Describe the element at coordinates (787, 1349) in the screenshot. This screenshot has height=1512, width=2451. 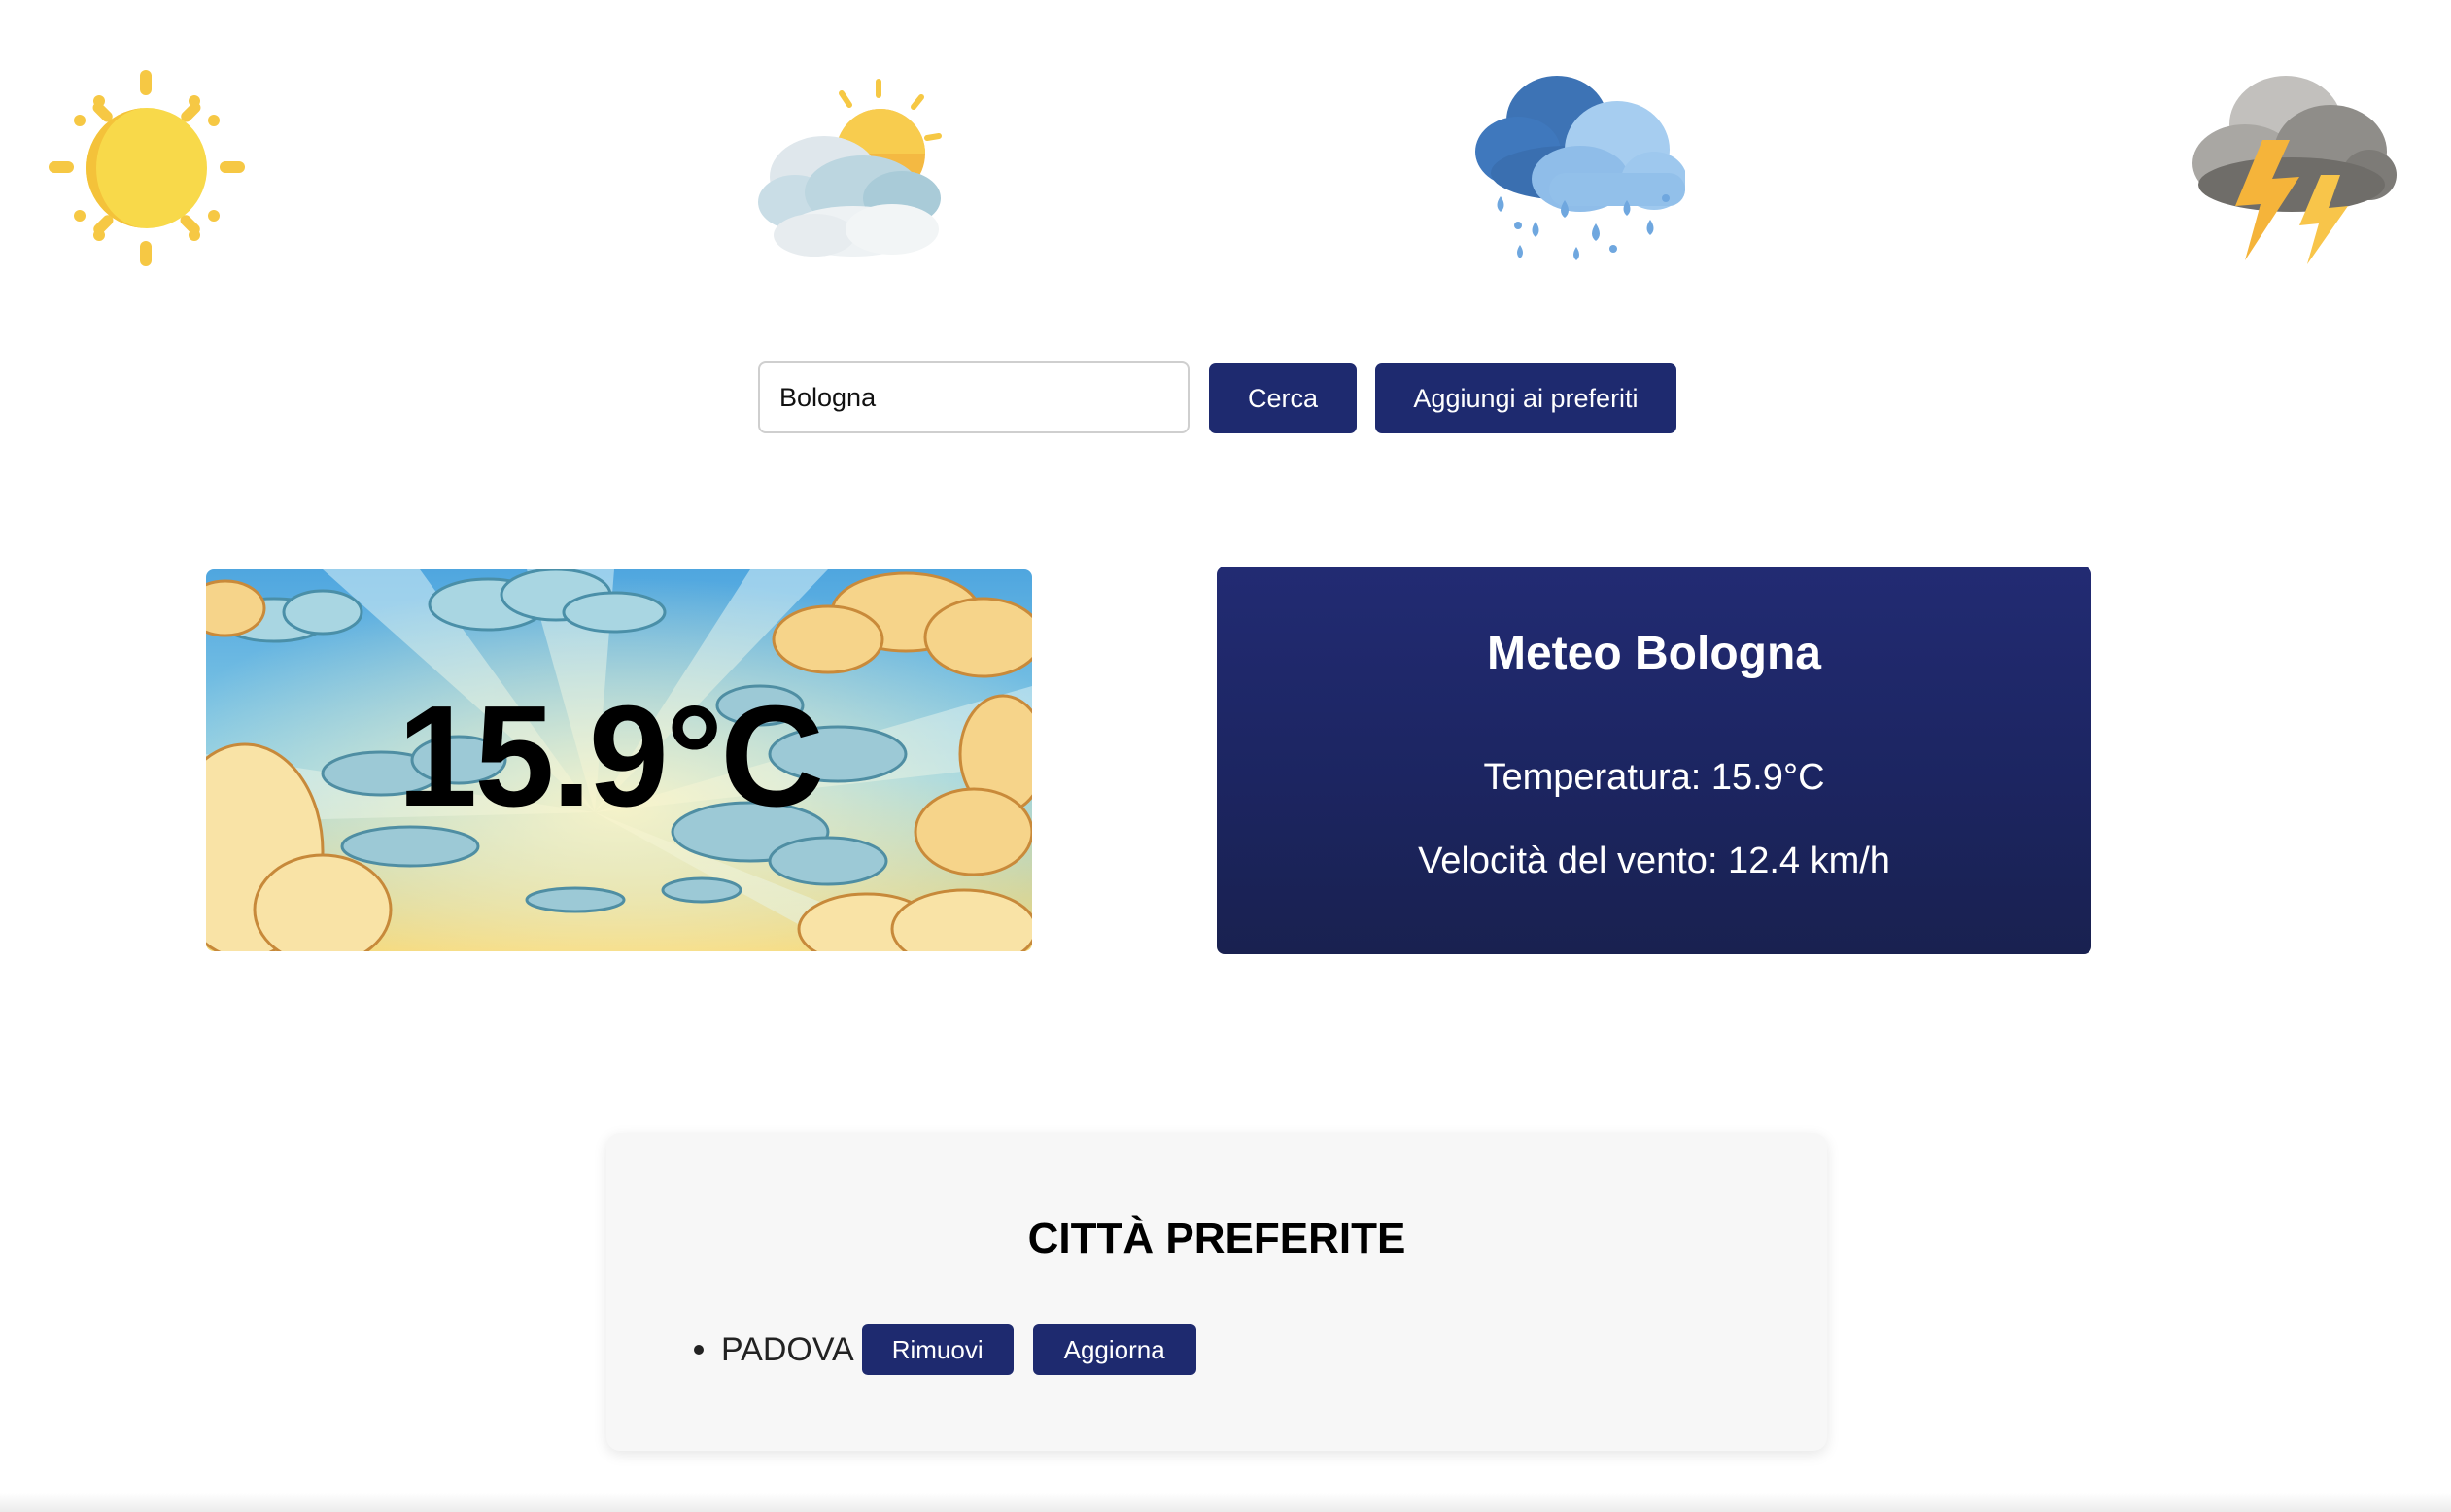
I see `favorite-city-name: PADOVA` at that location.